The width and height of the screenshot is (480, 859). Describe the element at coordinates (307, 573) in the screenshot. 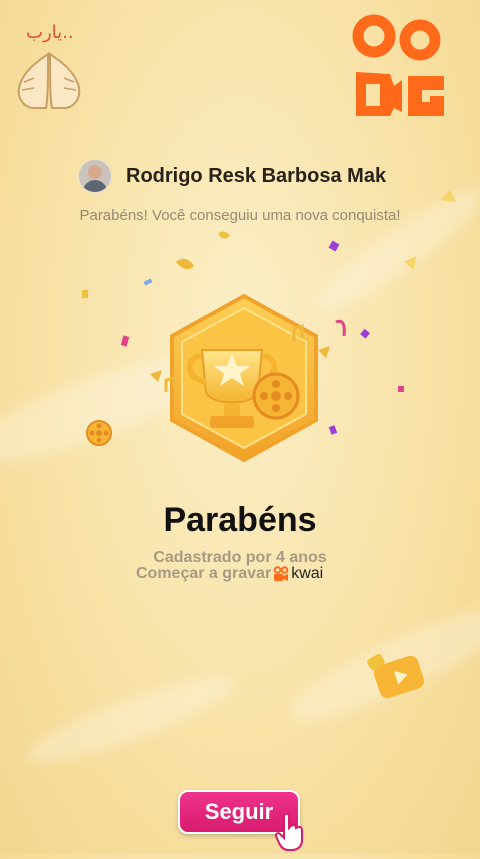

I see `kwai-brand-text: kwai` at that location.